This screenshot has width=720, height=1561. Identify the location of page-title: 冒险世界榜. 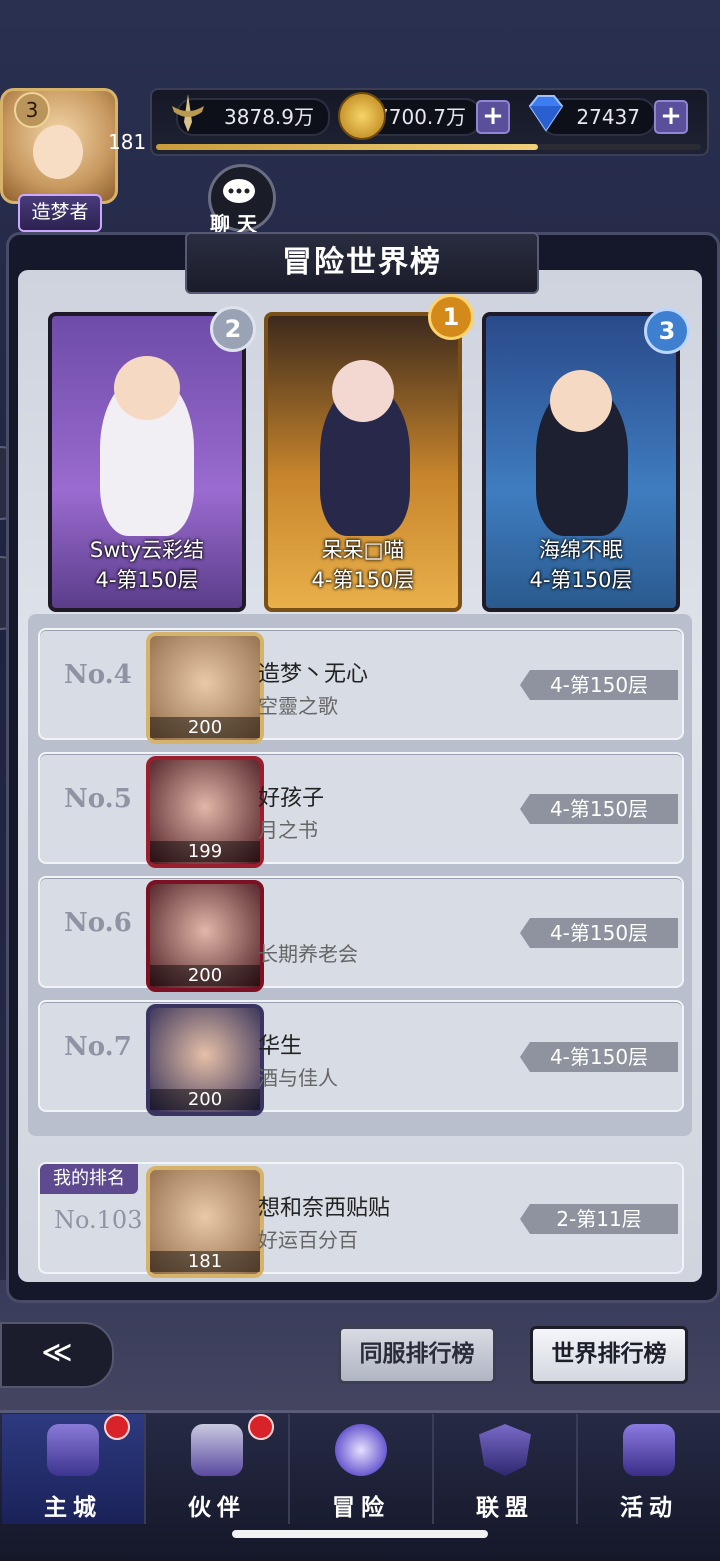
(362, 263).